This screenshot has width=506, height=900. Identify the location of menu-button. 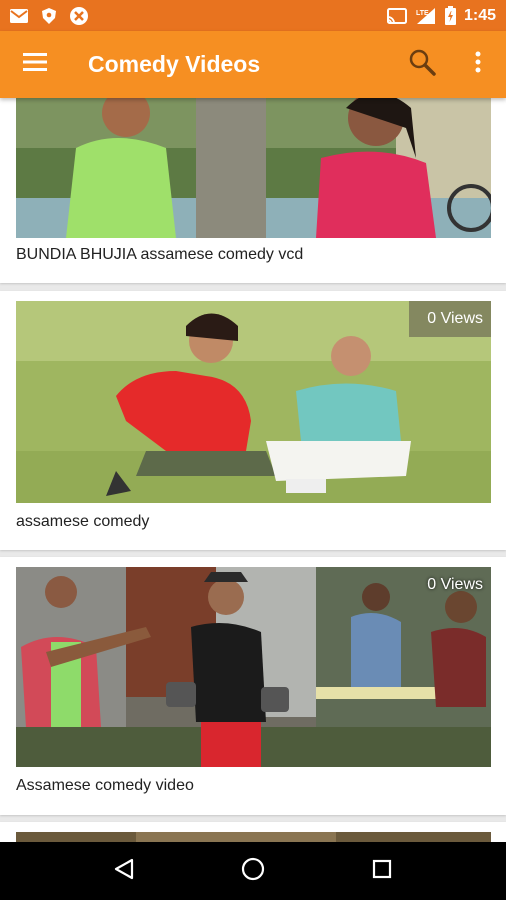
(35, 64).